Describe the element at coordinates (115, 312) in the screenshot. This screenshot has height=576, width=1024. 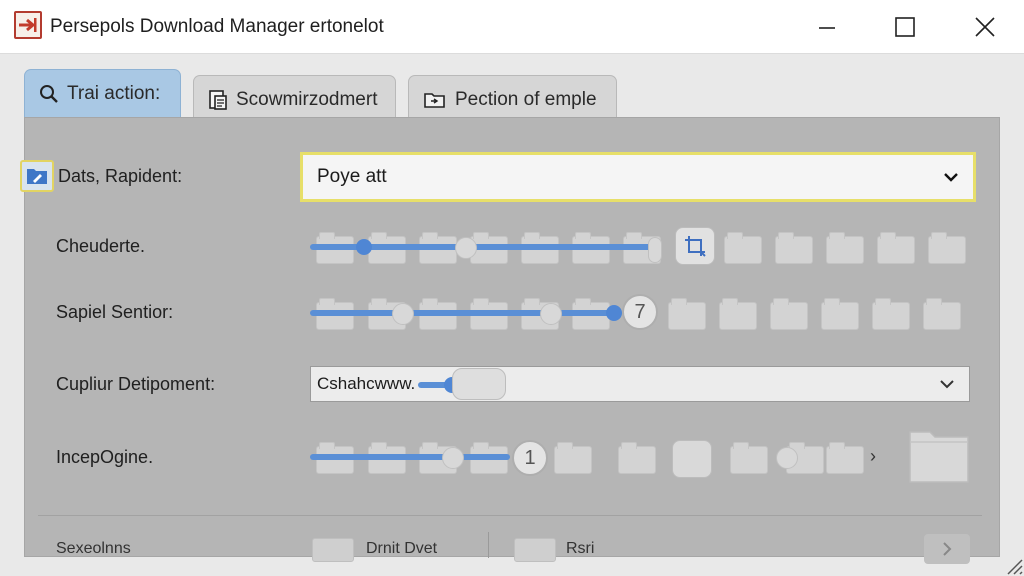
I see `row-label-sapiel-sentior: Sapiel Sentior:` at that location.